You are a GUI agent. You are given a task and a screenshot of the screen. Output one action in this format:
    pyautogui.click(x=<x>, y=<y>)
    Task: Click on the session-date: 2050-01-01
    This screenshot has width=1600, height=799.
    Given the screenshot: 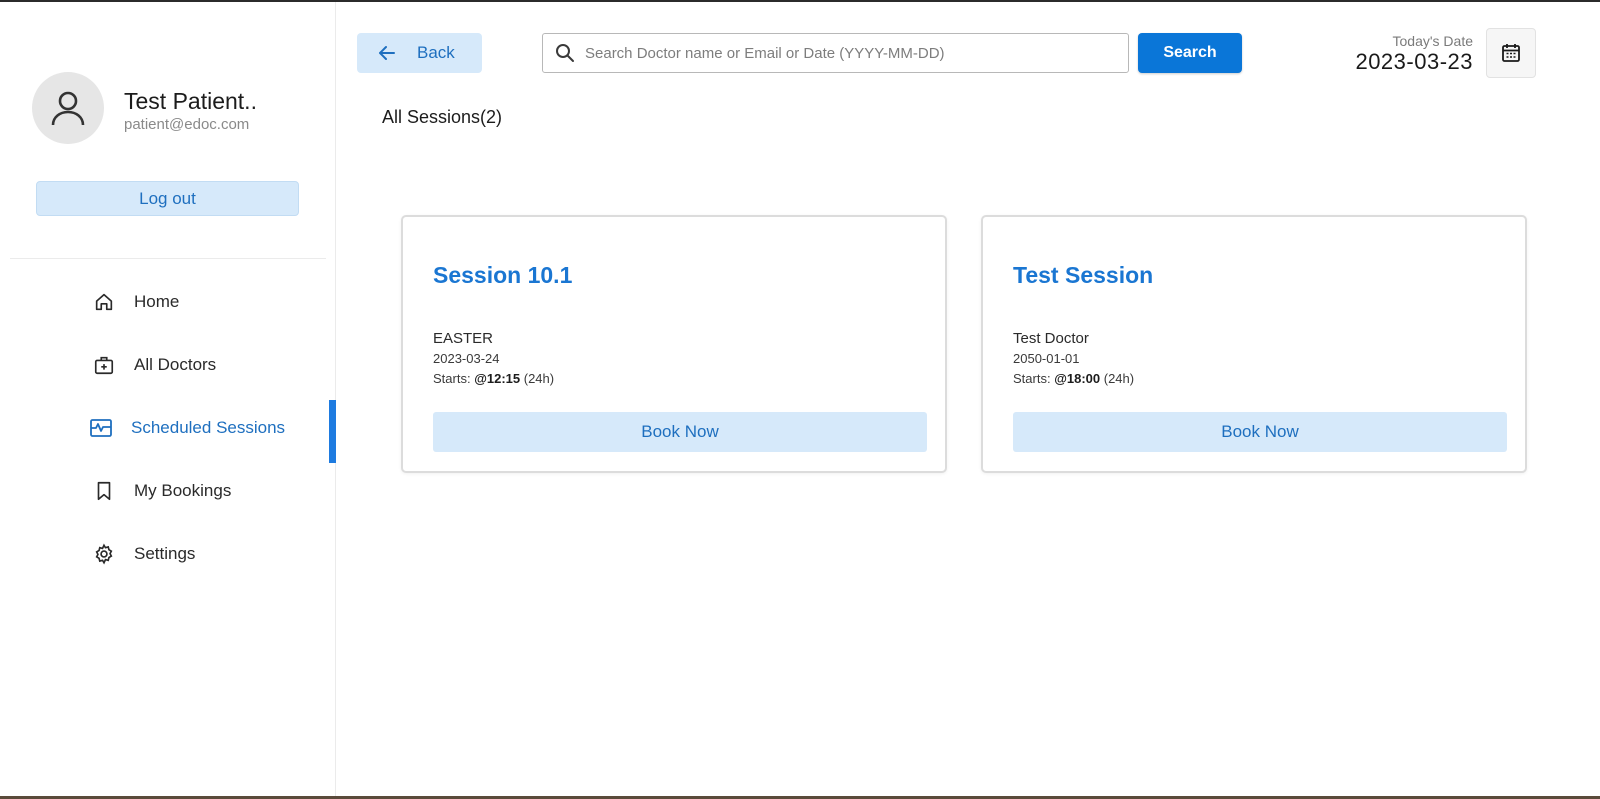 What is the action you would take?
    pyautogui.click(x=1046, y=358)
    